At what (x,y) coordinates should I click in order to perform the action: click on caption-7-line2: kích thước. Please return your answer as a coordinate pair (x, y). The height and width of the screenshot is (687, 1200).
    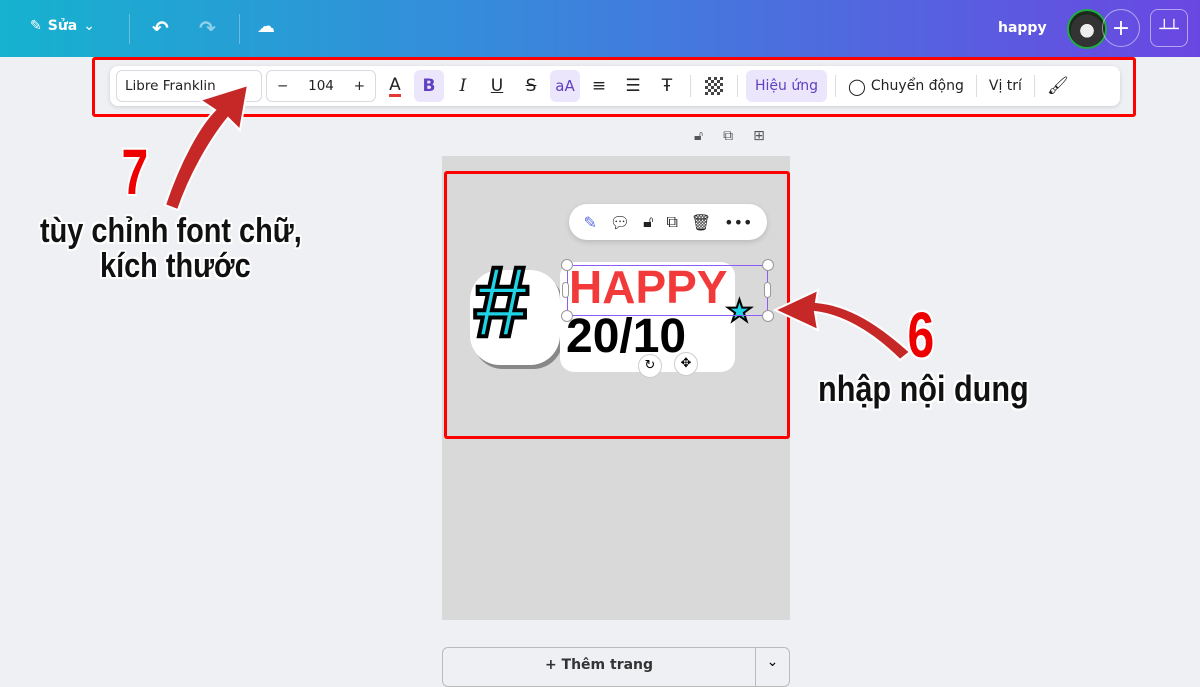
    Looking at the image, I should click on (175, 266).